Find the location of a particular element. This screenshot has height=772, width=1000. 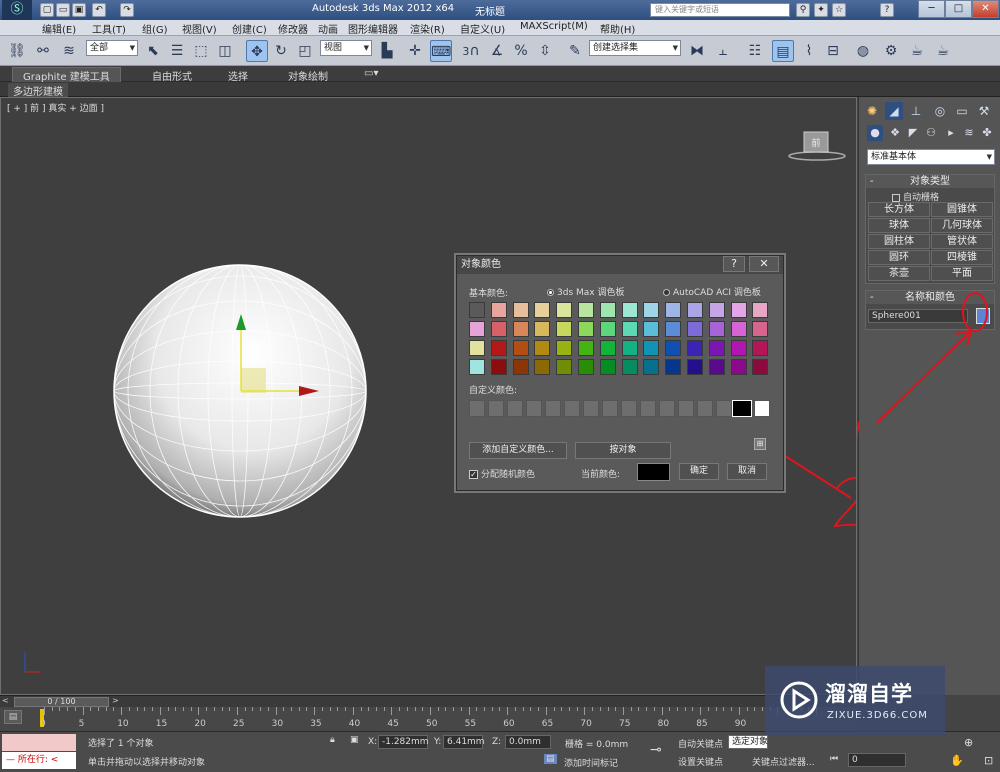

ok-button: 确定 is located at coordinates (699, 471).